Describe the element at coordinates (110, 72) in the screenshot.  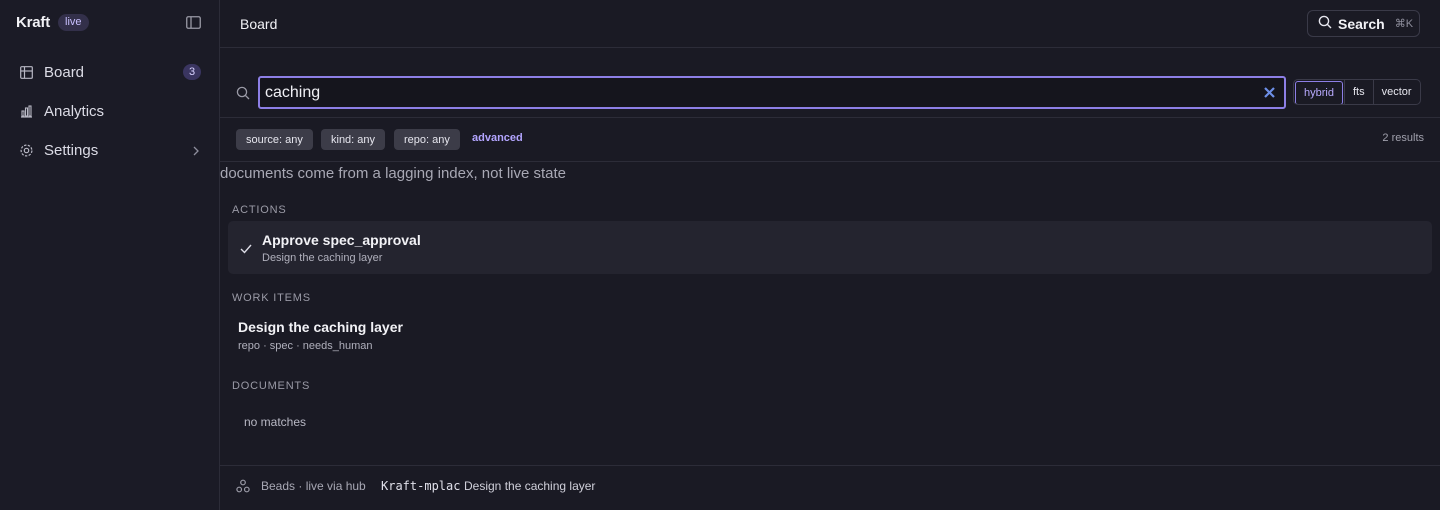
I see `sidebar-item-board: Board 3` at that location.